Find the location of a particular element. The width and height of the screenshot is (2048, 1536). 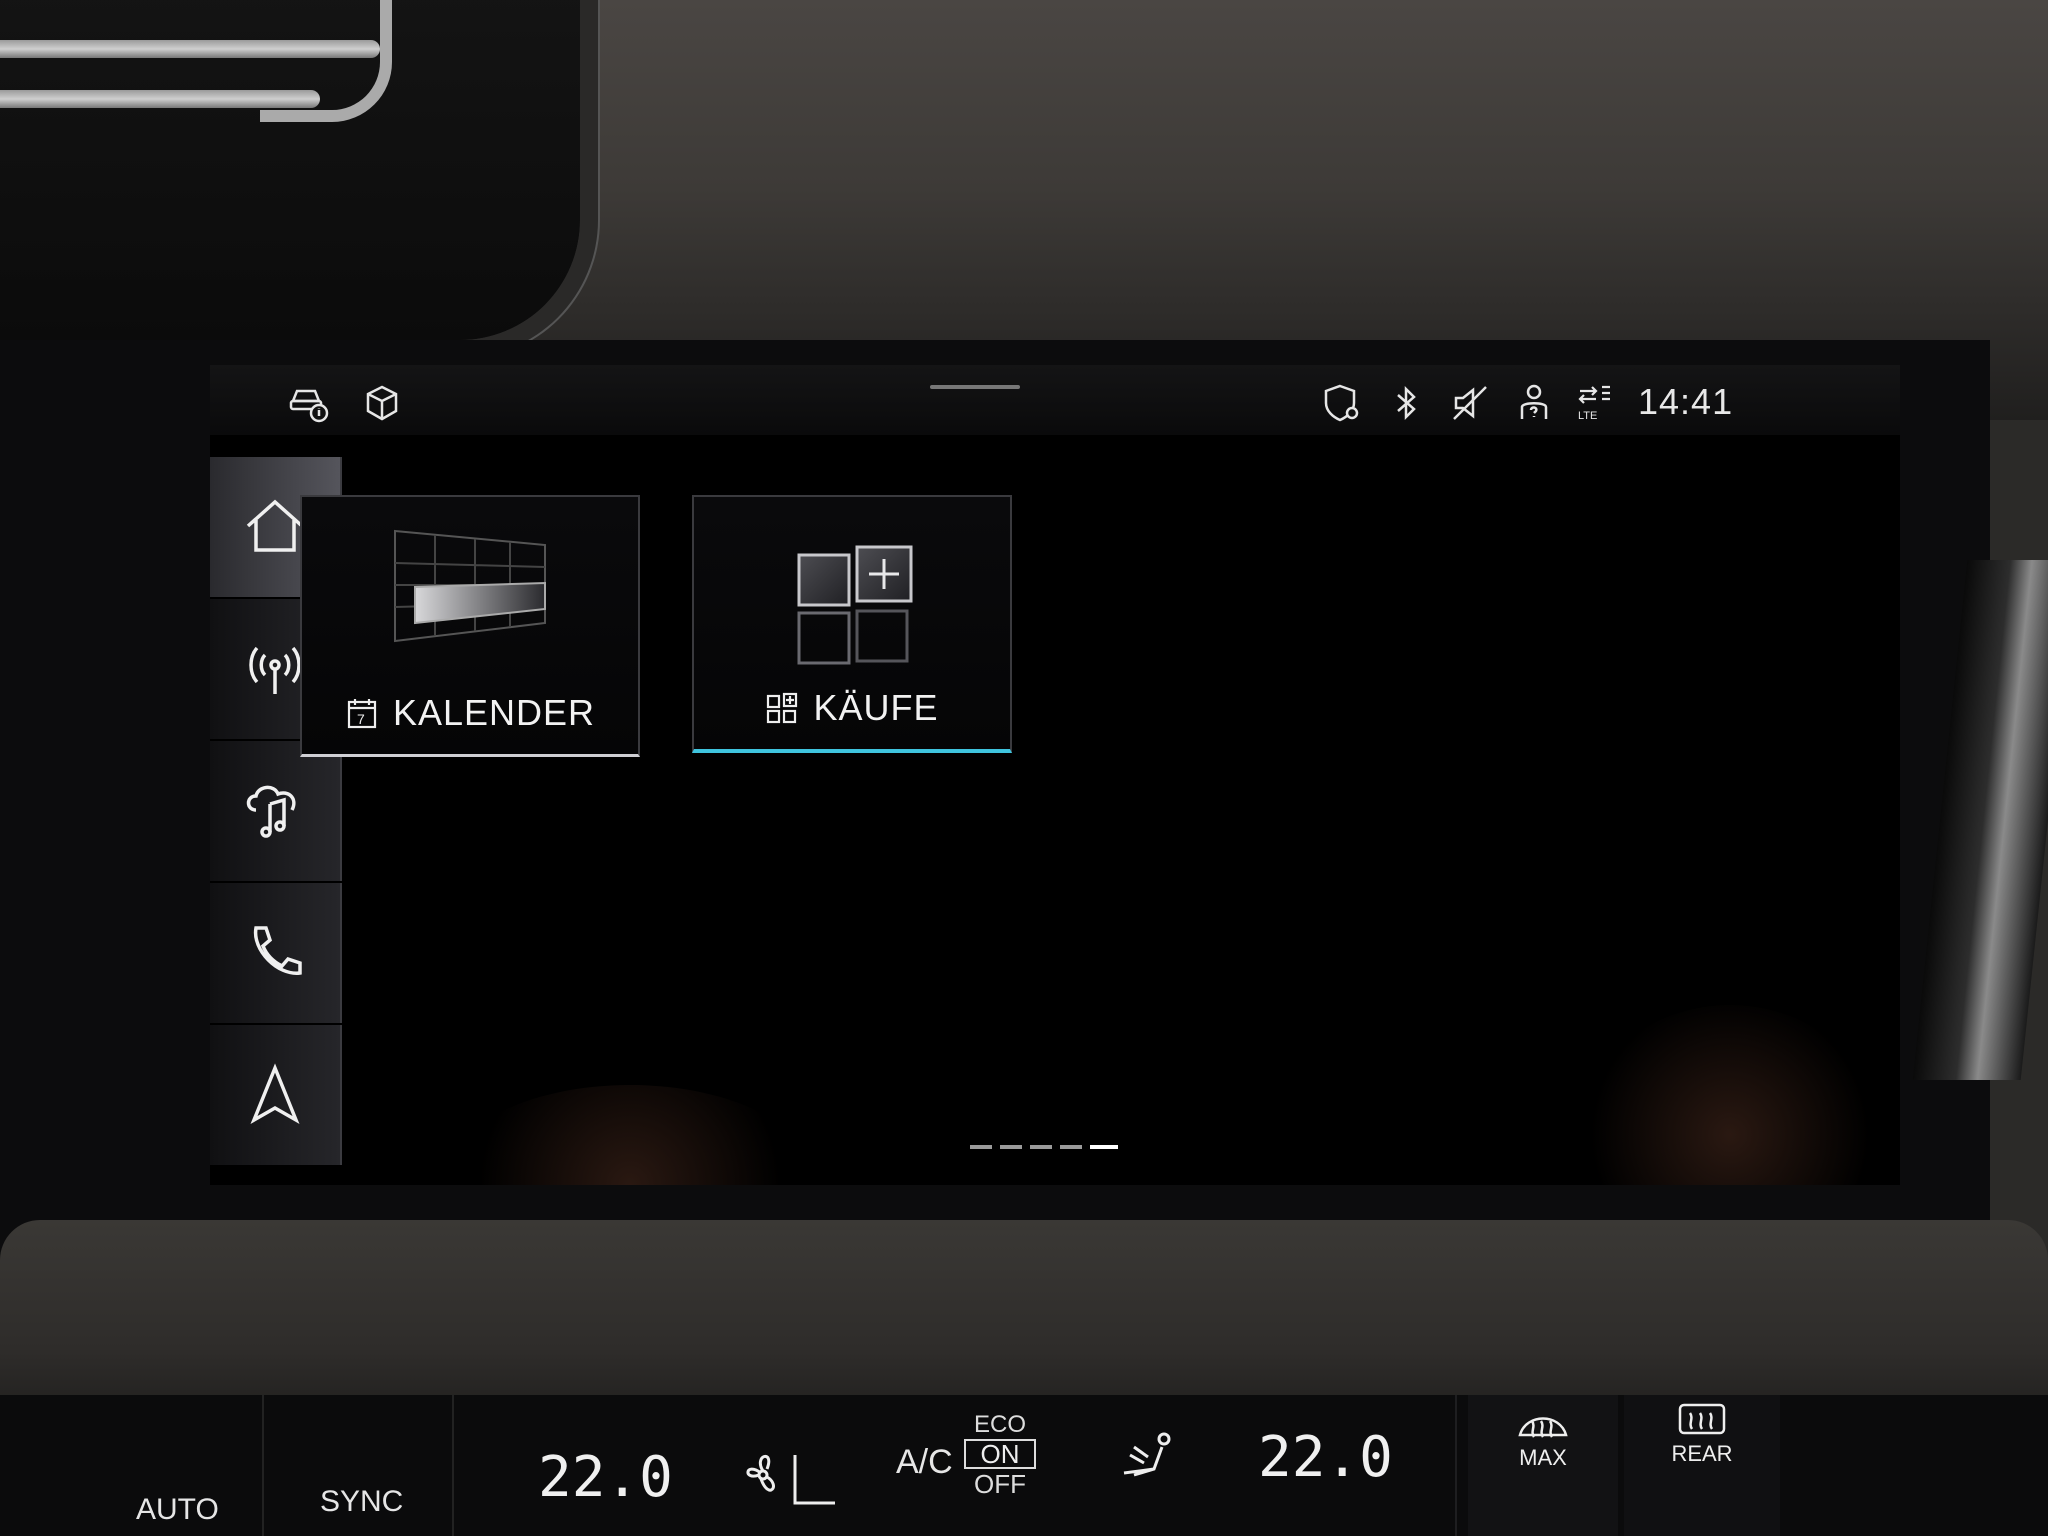

tile-calendar: 7 KALENDER is located at coordinates (470, 626).